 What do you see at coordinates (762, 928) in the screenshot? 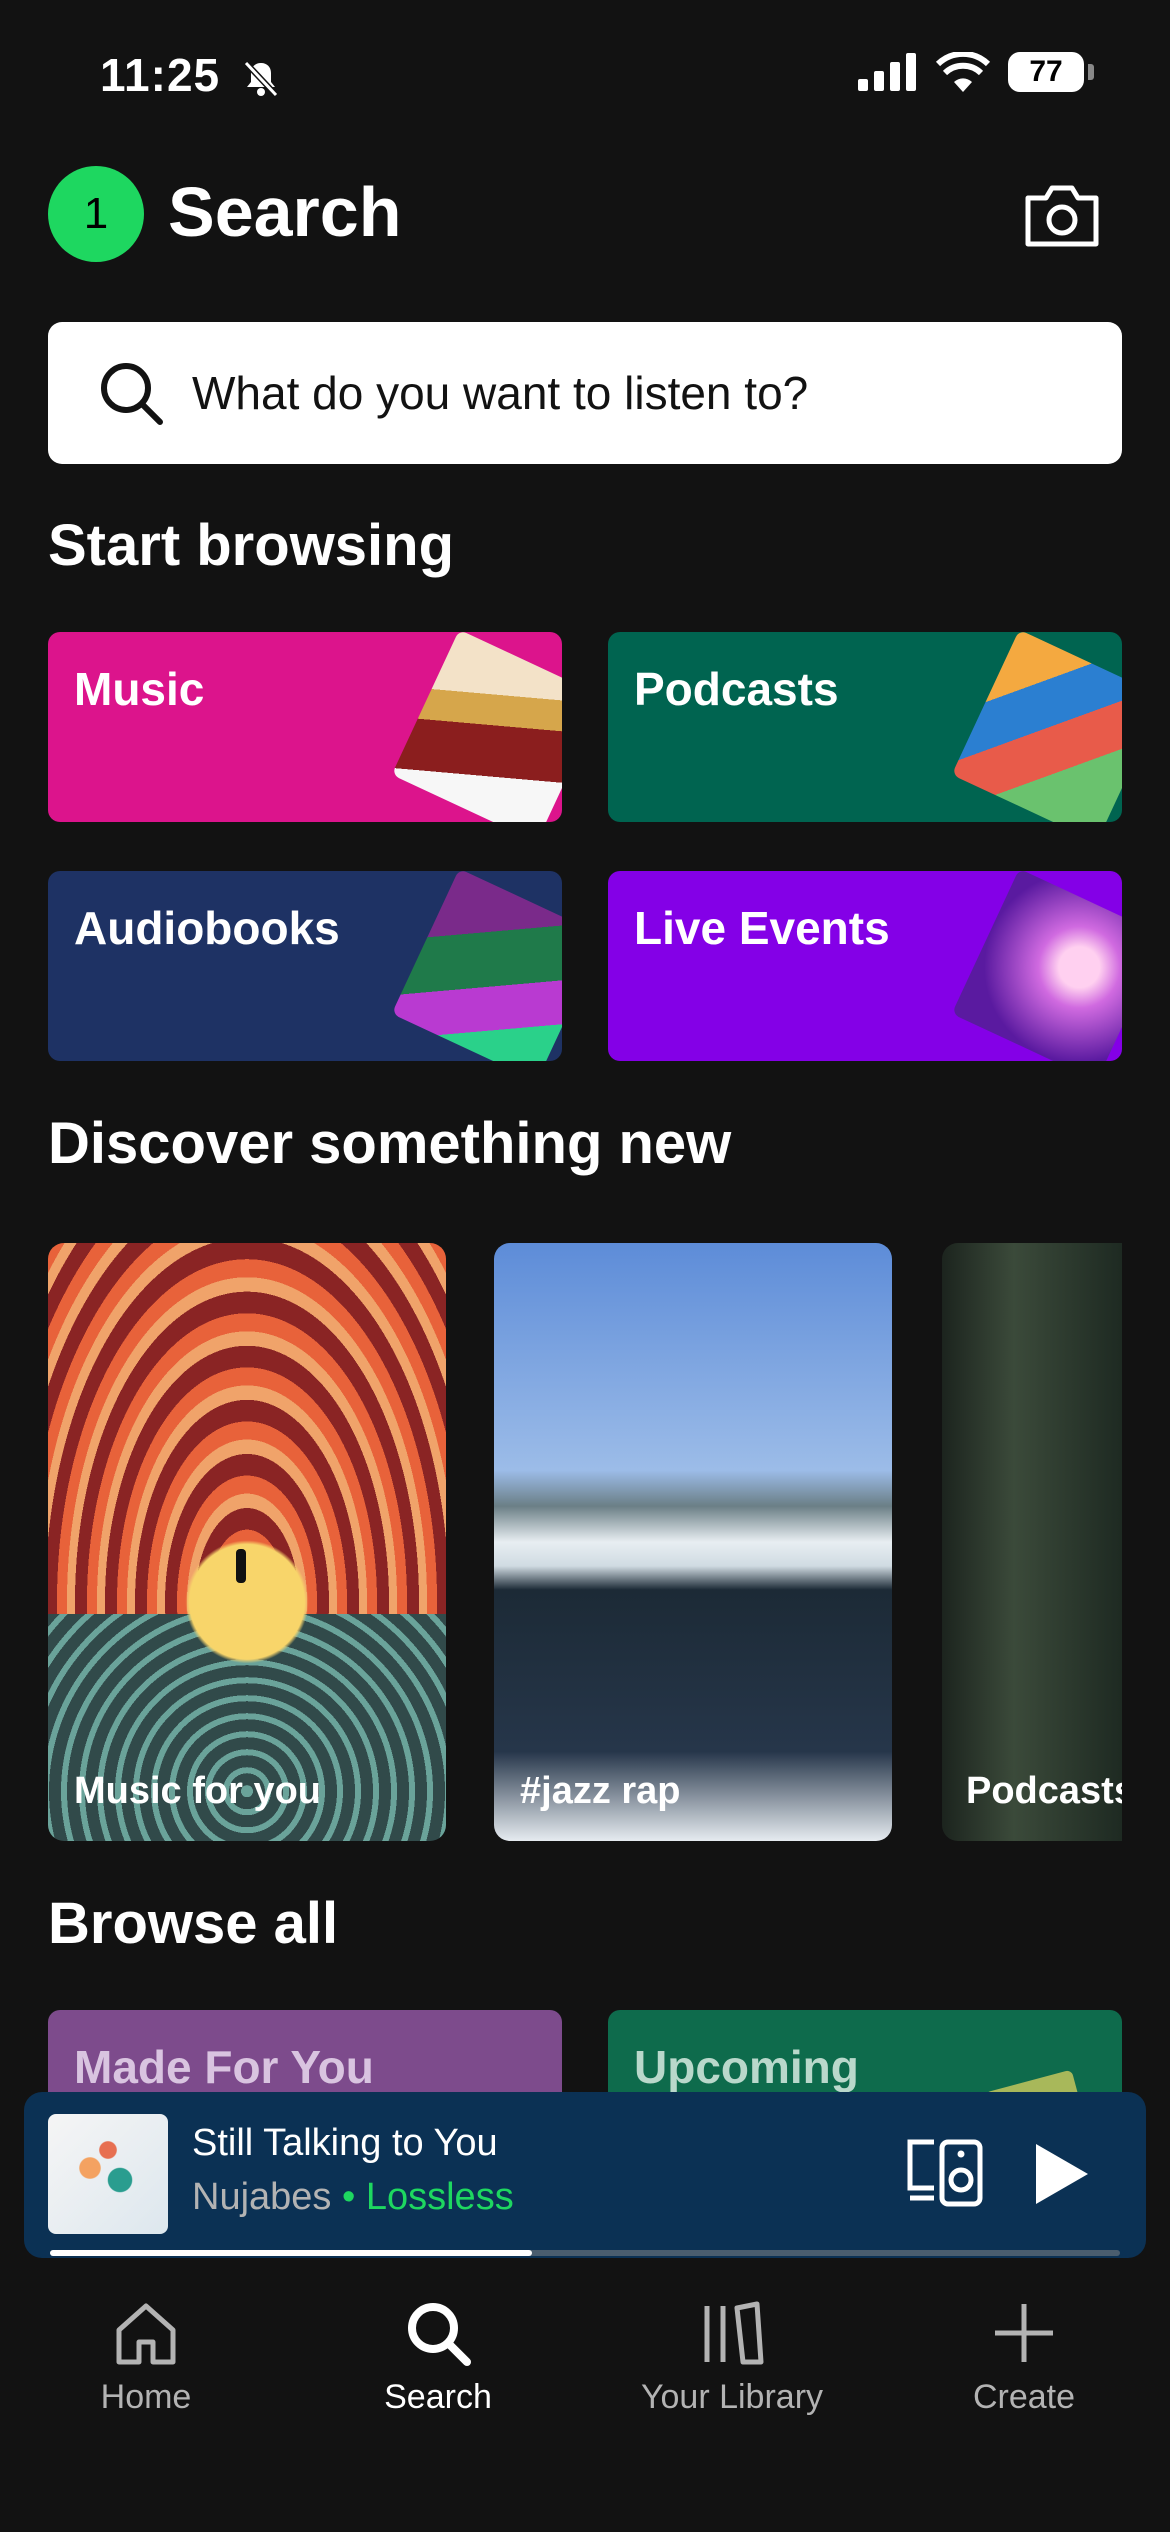
I see `tile-label: Live Events` at bounding box center [762, 928].